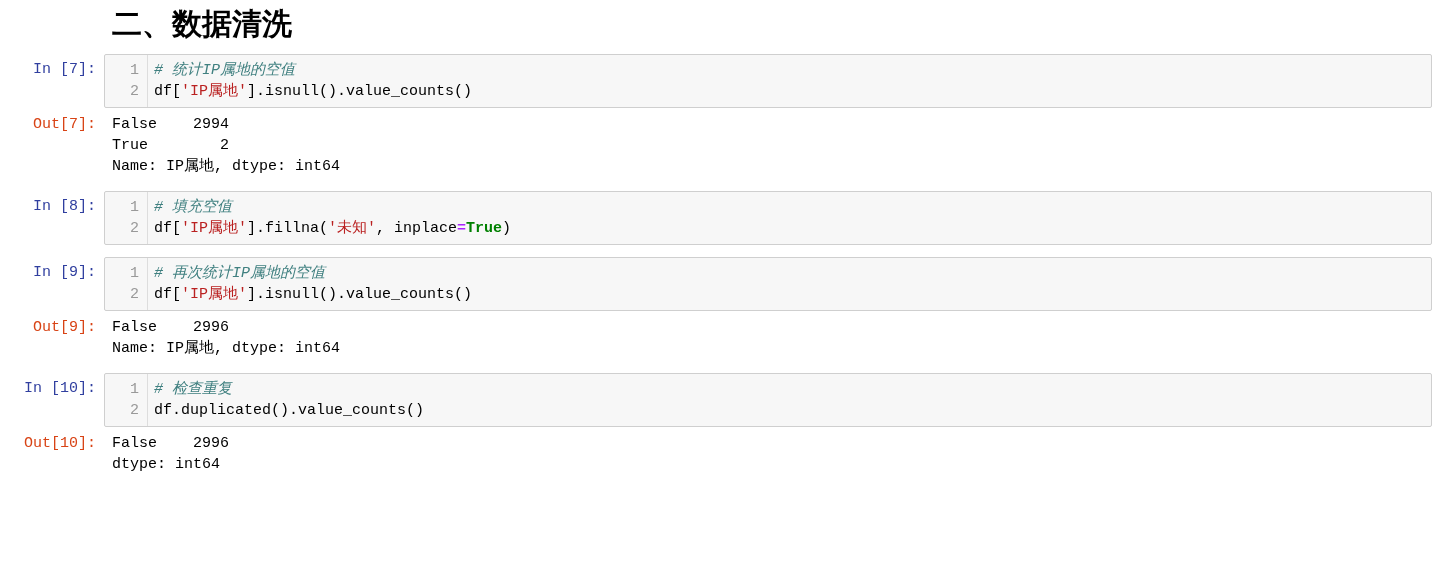 This screenshot has height=578, width=1440. I want to click on code-editor: 1 2 # 再次统计IP属地的空值 df['IP属地'].isnull().value_counts(), so click(768, 284).